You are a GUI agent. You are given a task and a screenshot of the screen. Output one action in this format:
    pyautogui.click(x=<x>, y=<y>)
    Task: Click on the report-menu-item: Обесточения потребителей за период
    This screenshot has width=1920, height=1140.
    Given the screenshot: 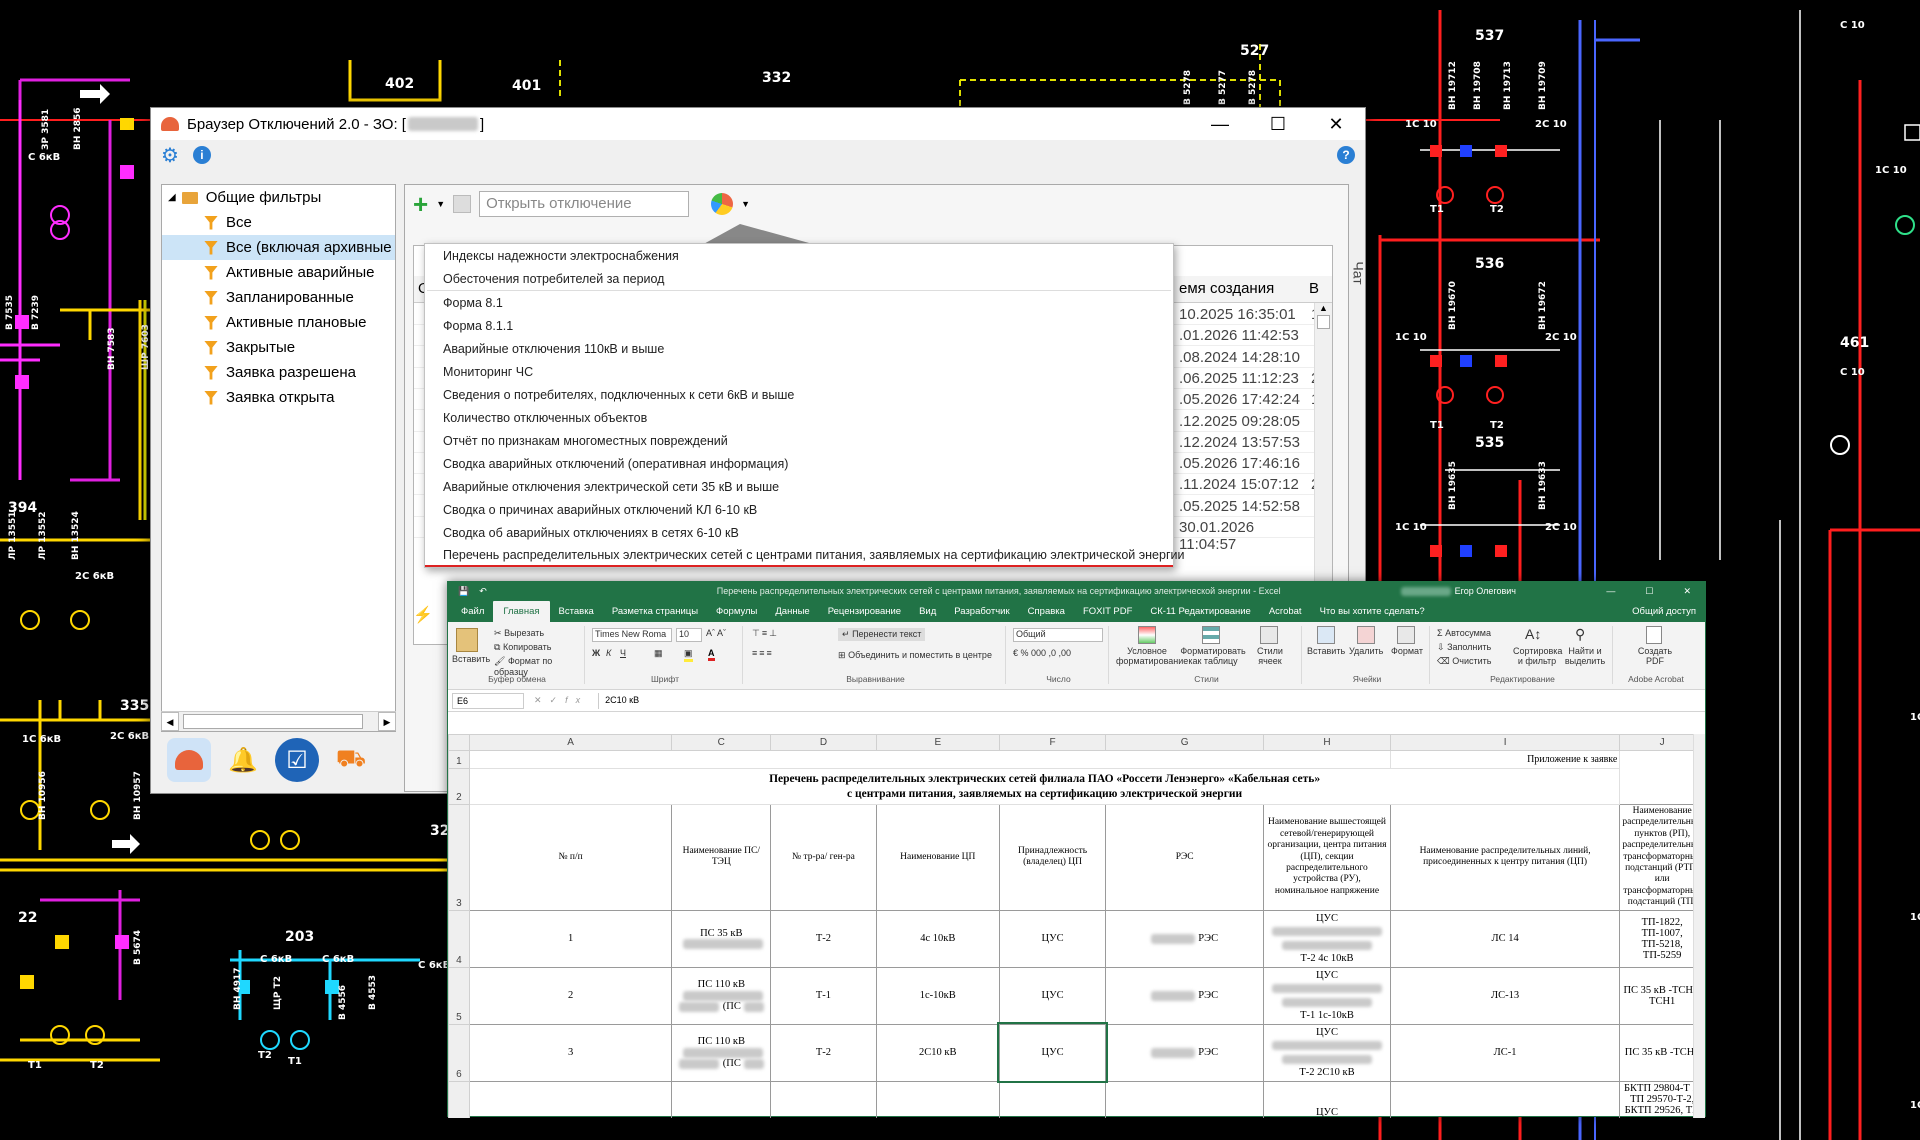 What is the action you would take?
    pyautogui.click(x=799, y=278)
    